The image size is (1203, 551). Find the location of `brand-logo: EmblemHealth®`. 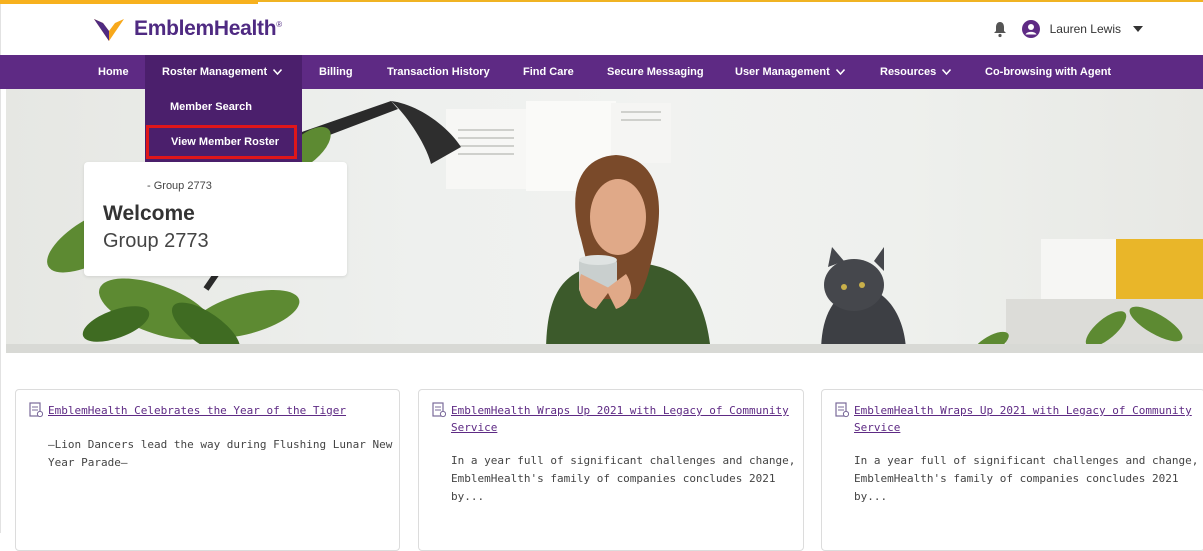

brand-logo: EmblemHealth® is located at coordinates (187, 29).